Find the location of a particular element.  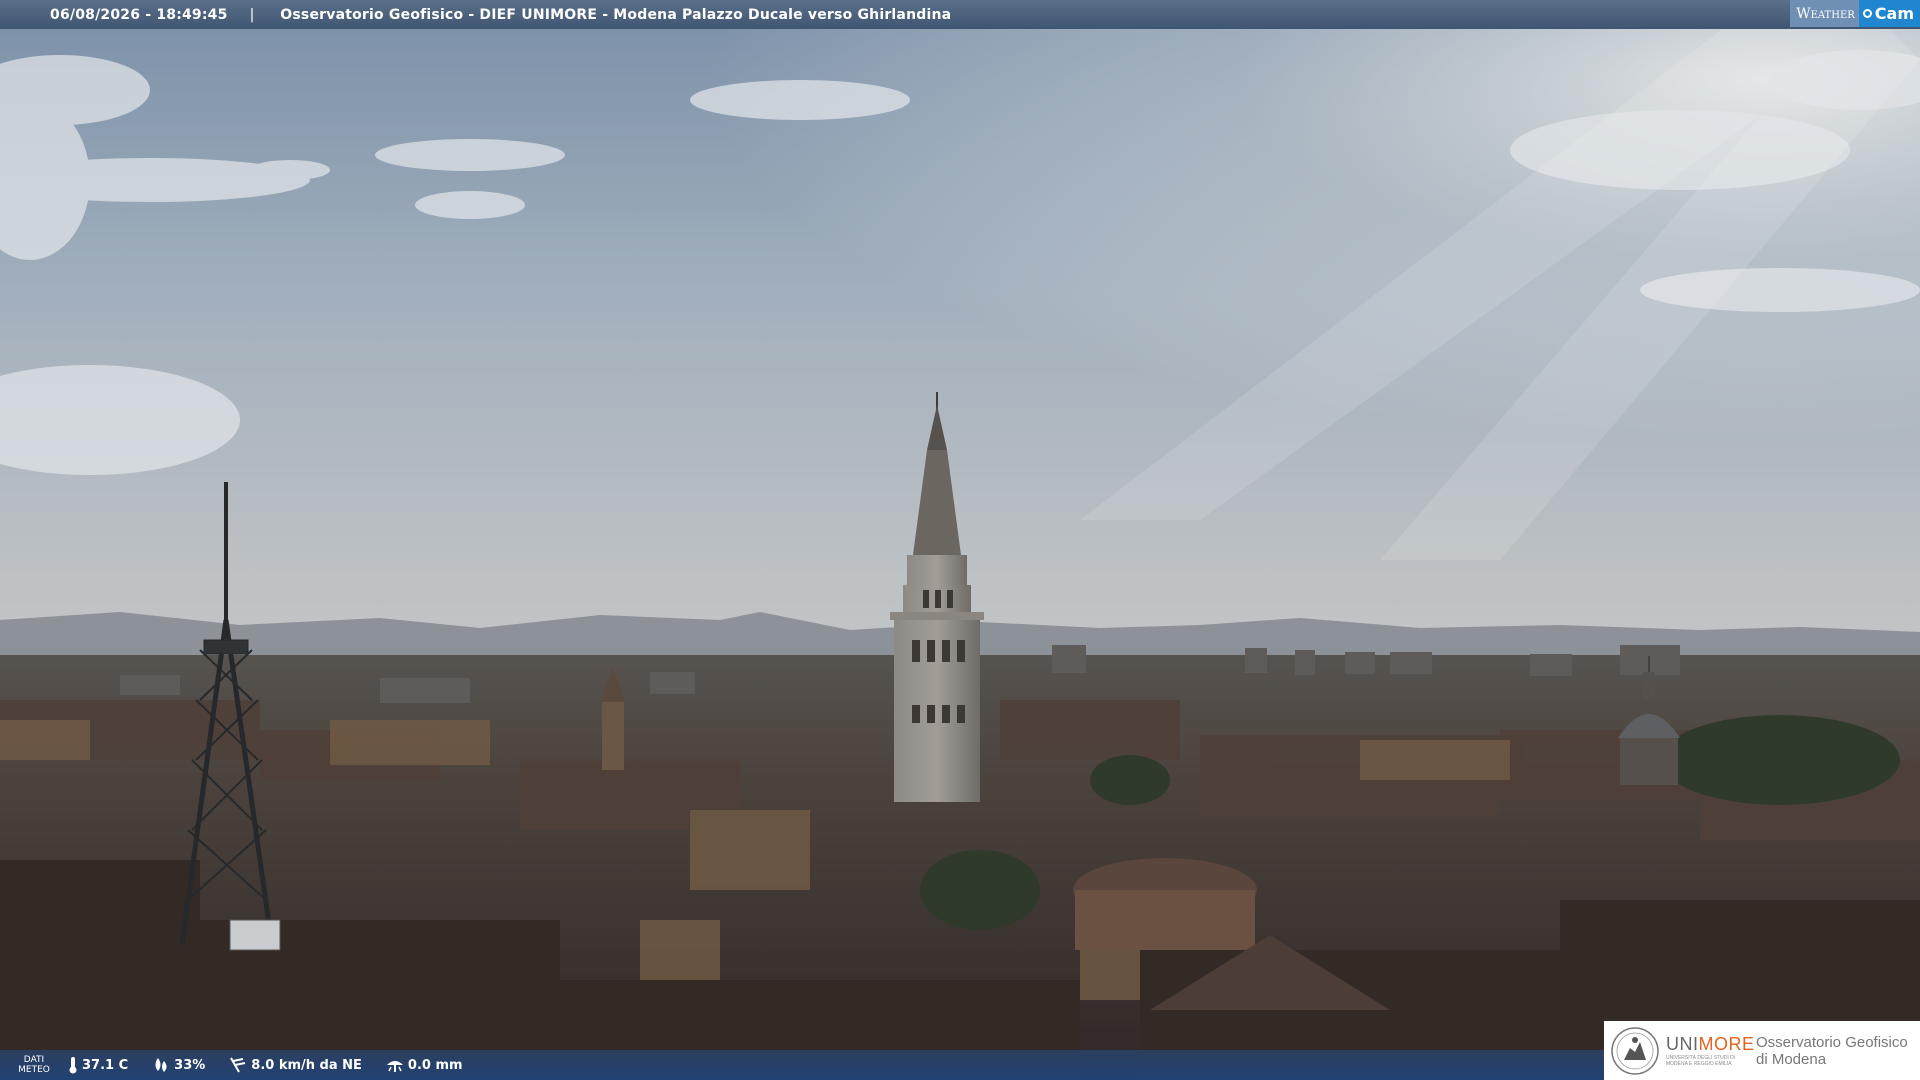

observatory-name: Osservatorio Geofisico di Modena is located at coordinates (1832, 1050).